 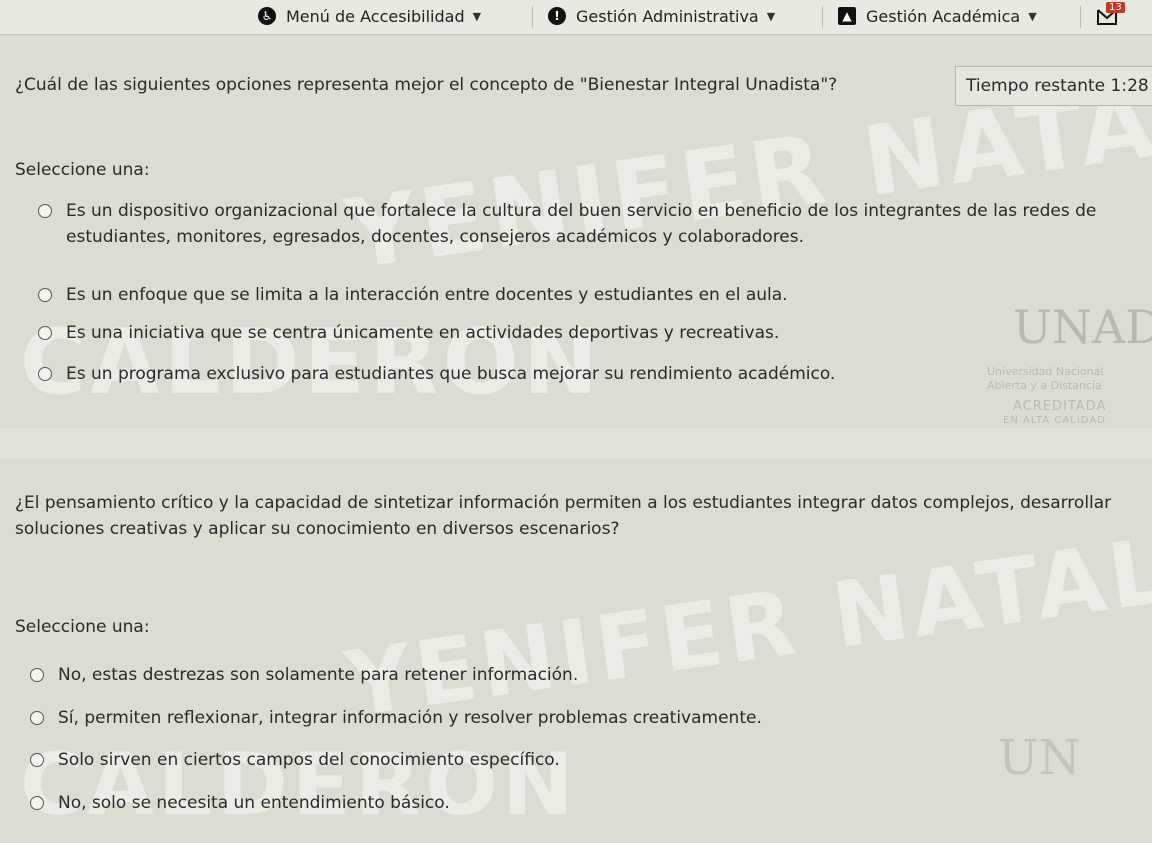 What do you see at coordinates (576, 443) in the screenshot?
I see `question-divider` at bounding box center [576, 443].